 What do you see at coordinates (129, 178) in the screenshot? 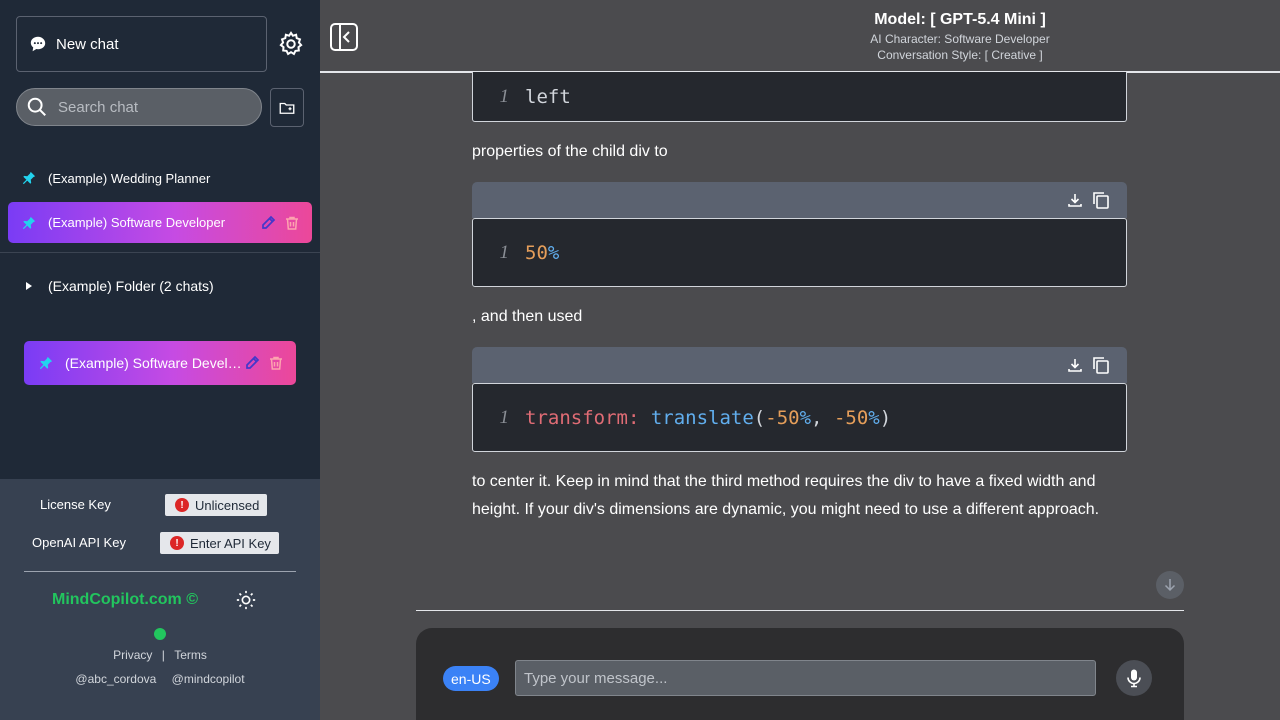
I see `chat-item-label: (Example) Wedding Planner` at bounding box center [129, 178].